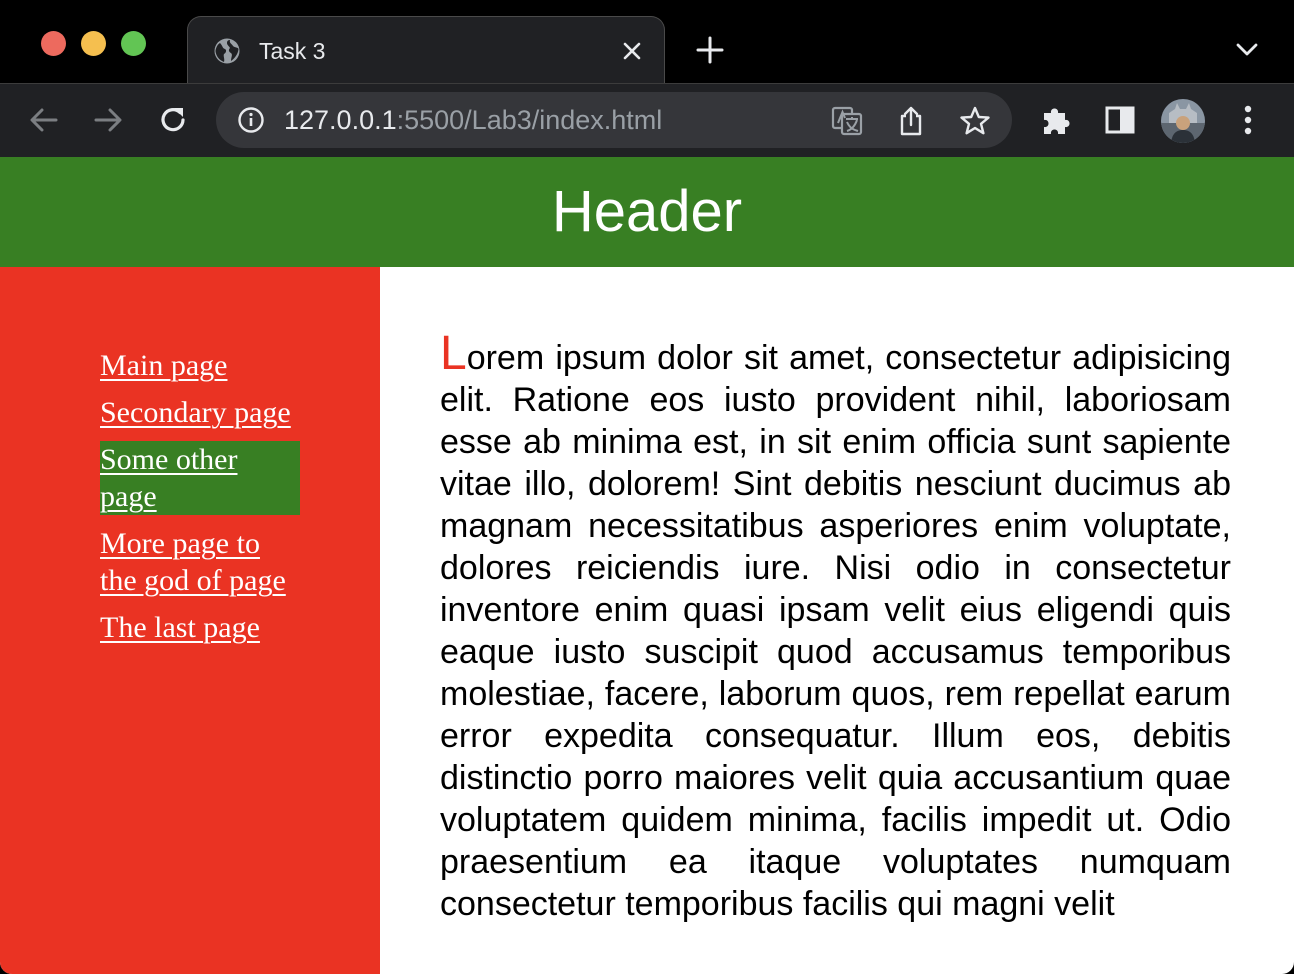 The image size is (1294, 974). What do you see at coordinates (292, 51) in the screenshot?
I see `tab-title: Task 3` at bounding box center [292, 51].